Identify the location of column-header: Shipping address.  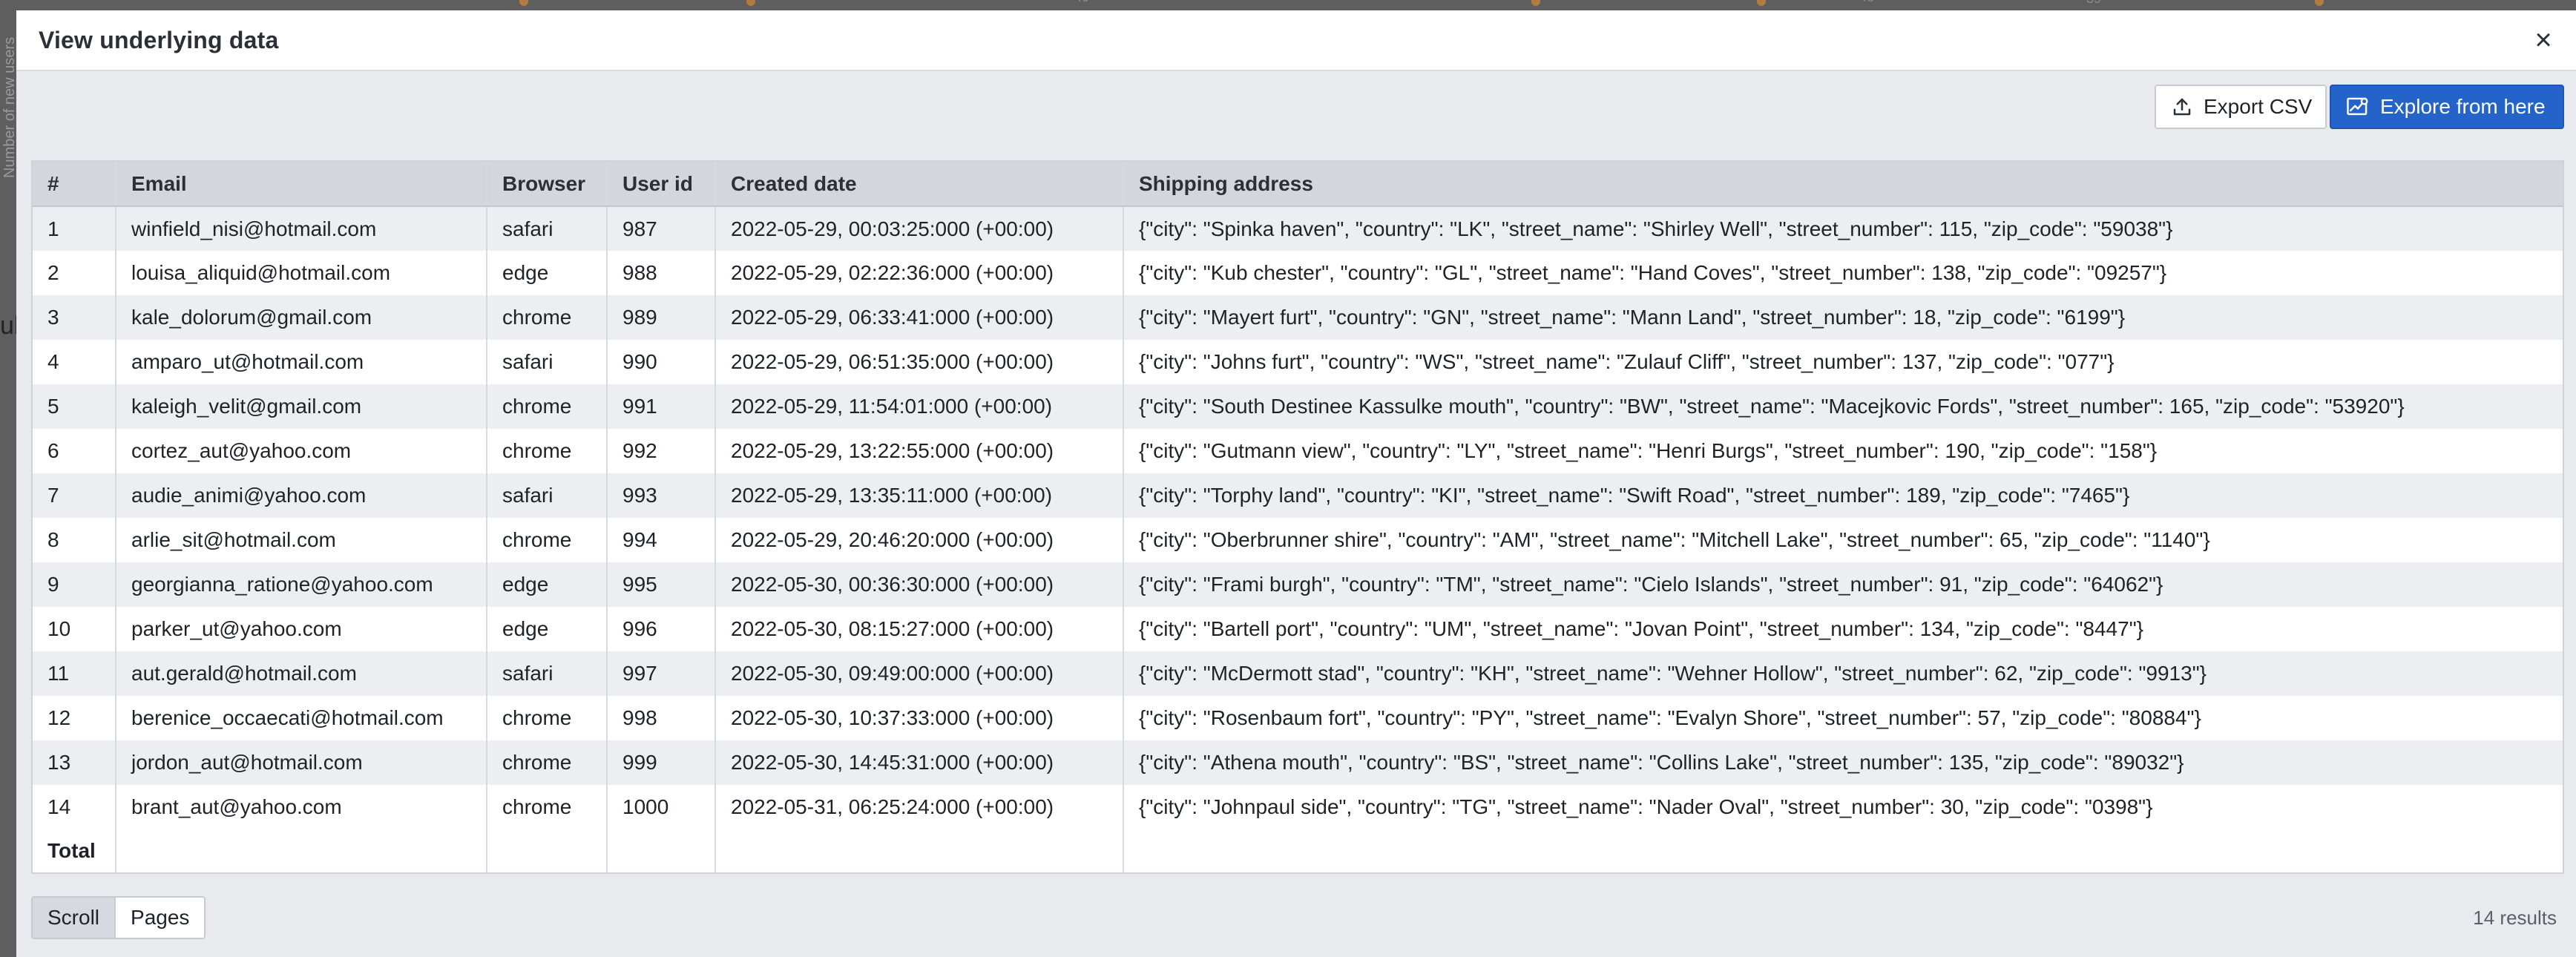
(1843, 184).